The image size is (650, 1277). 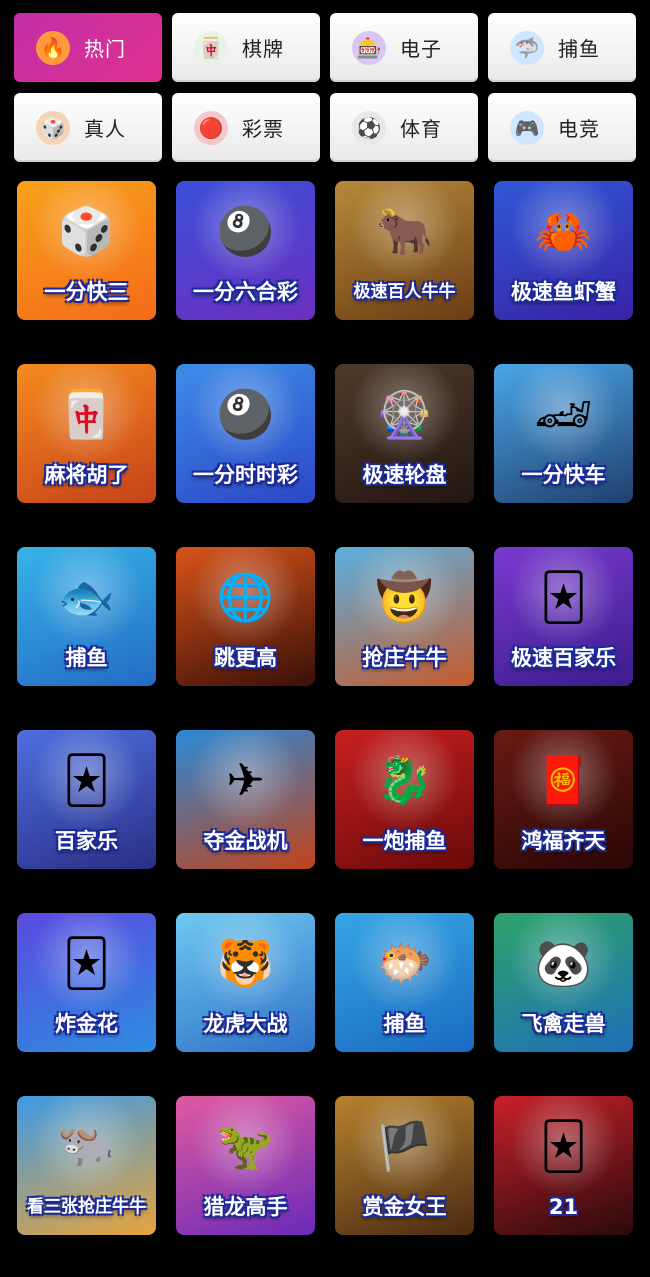 I want to click on poker-chip-icon: 🎲, so click(x=53, y=127).